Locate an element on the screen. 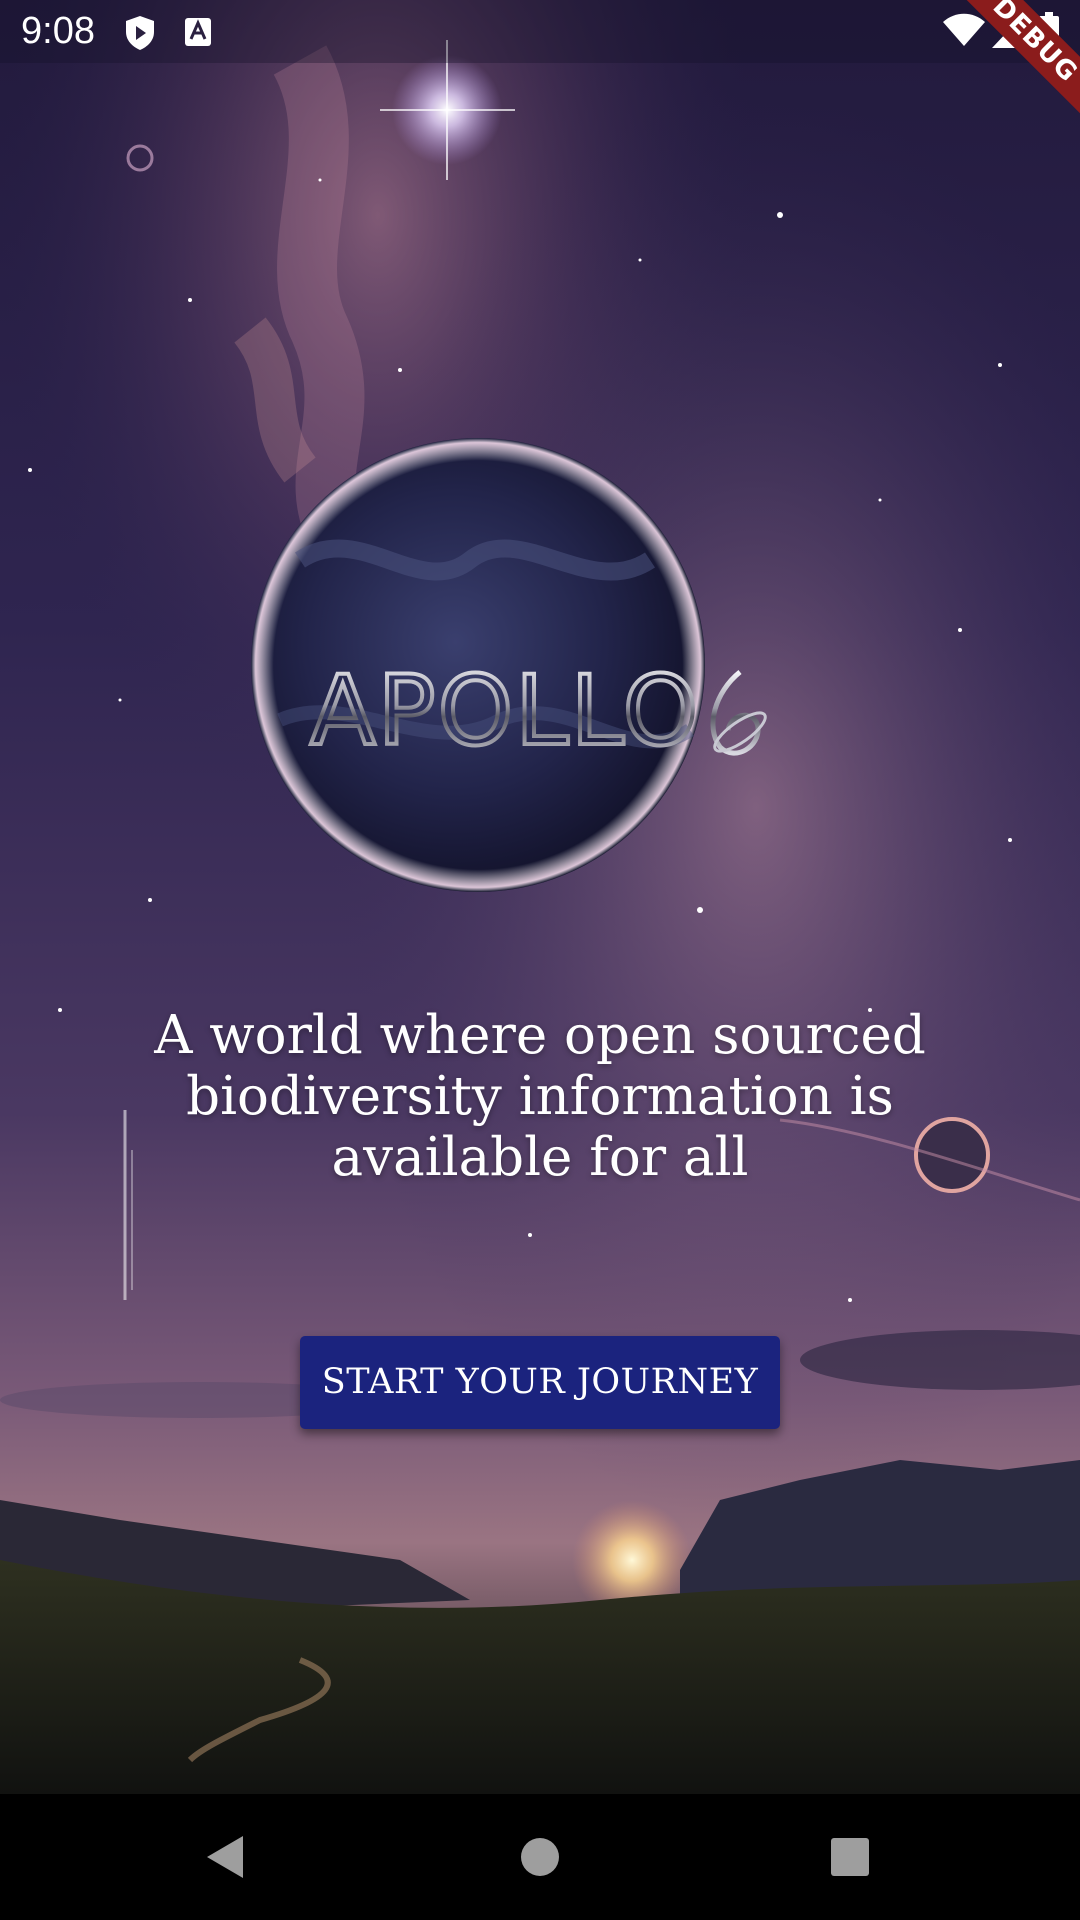 The image size is (1080, 1920). play-protect-icon is located at coordinates (140, 33).